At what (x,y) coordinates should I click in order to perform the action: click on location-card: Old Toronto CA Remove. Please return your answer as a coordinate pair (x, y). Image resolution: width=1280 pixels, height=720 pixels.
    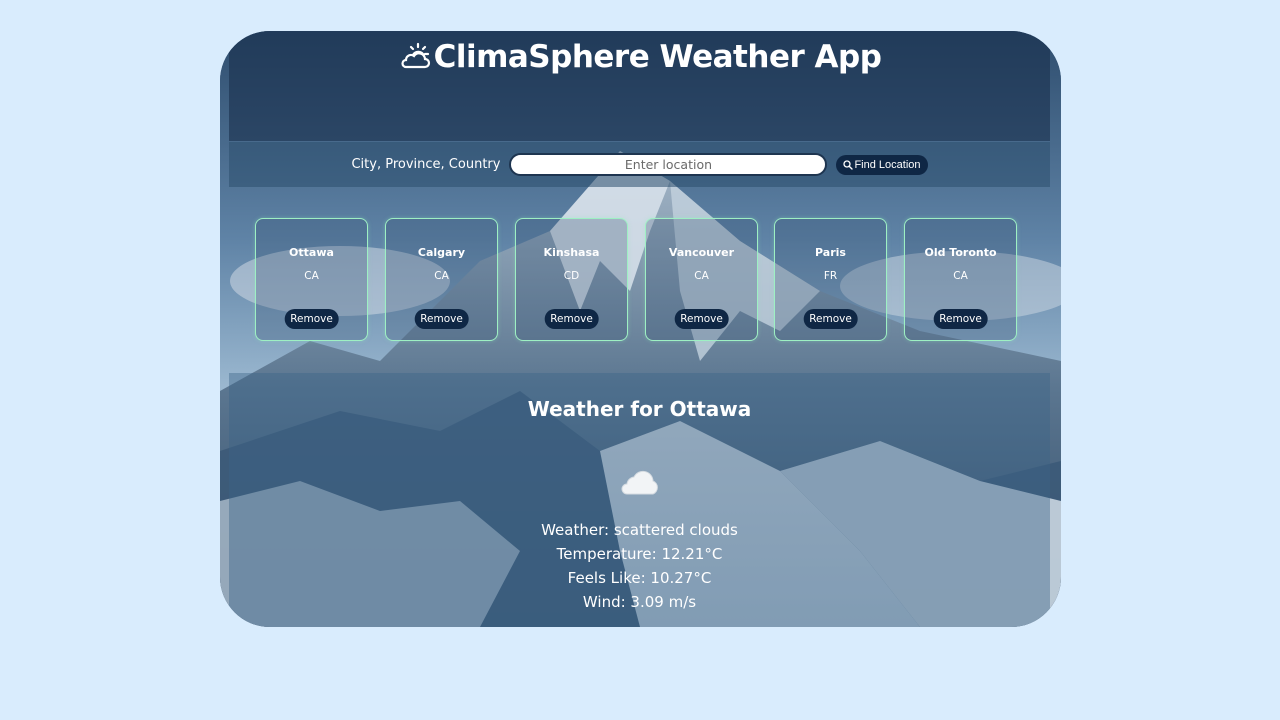
    Looking at the image, I should click on (960, 279).